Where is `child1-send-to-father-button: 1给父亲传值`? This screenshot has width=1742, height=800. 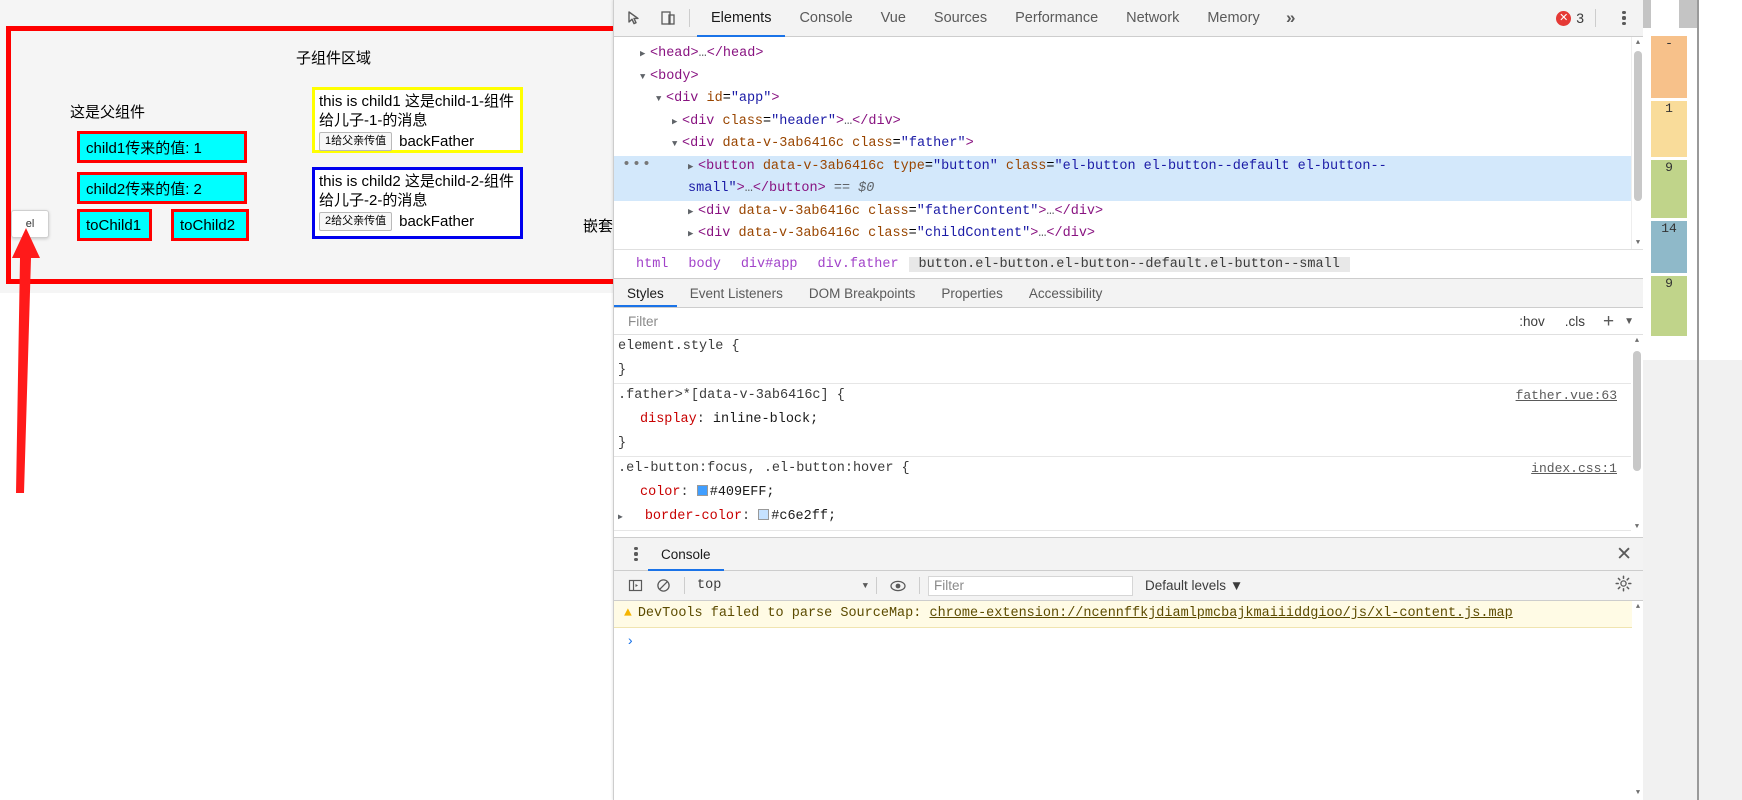
child1-send-to-father-button: 1给父亲传值 is located at coordinates (356, 141).